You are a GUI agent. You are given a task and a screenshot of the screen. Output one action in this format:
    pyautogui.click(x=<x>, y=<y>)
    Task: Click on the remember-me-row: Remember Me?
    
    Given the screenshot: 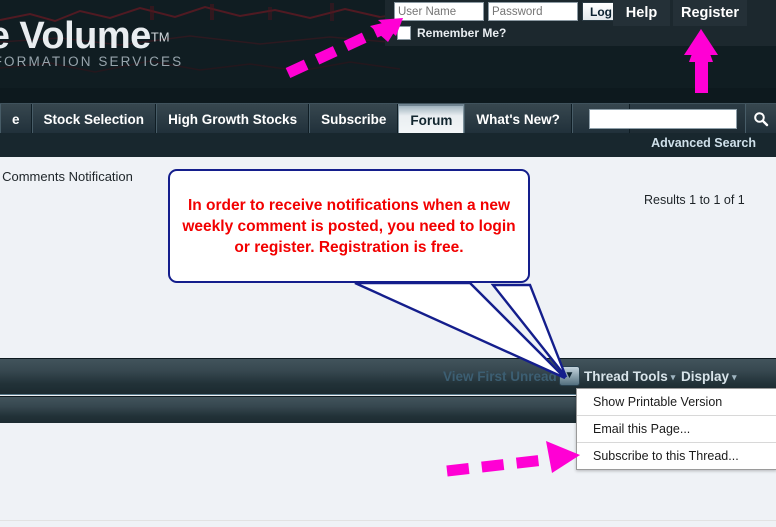 What is the action you would take?
    pyautogui.click(x=451, y=33)
    